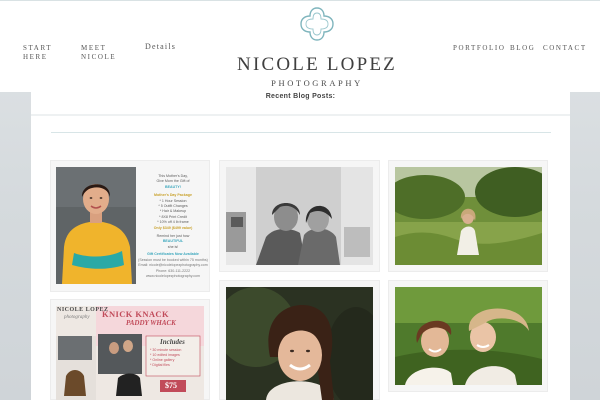  What do you see at coordinates (300, 104) in the screenshot?
I see `section-title: Recent Blog Posts:` at bounding box center [300, 104].